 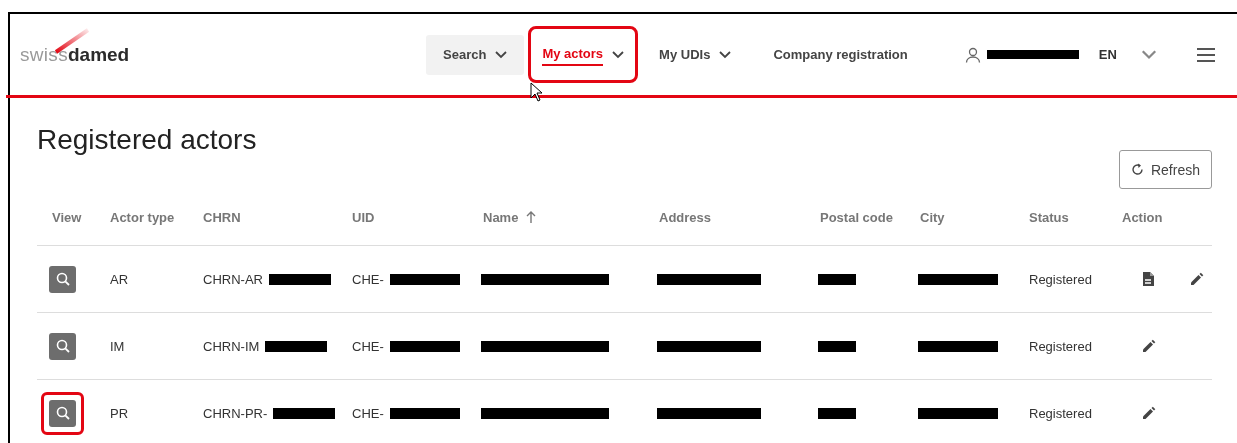 What do you see at coordinates (1107, 54) in the screenshot?
I see `language-label: EN` at bounding box center [1107, 54].